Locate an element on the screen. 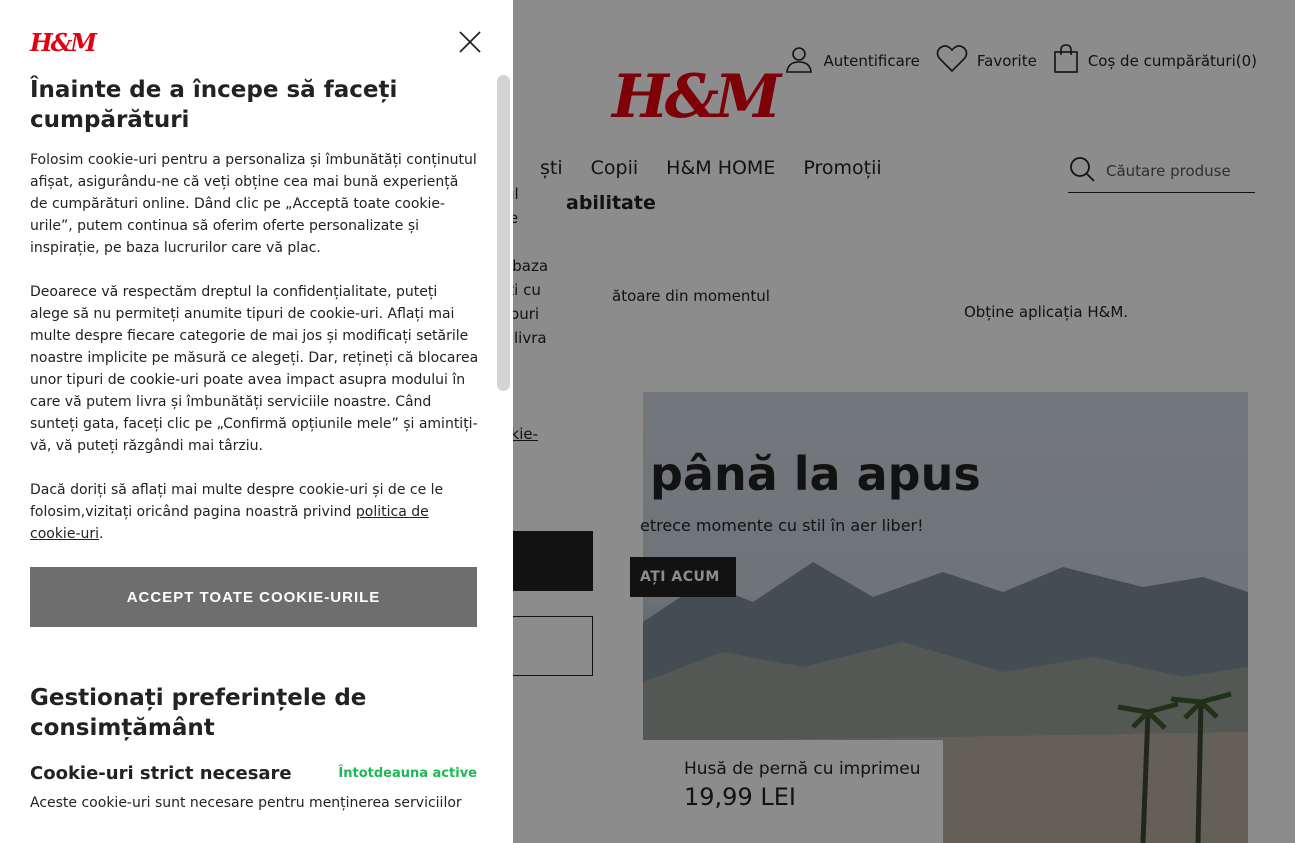 This screenshot has width=1295, height=843. scrollbar-thumb is located at coordinates (503, 233).